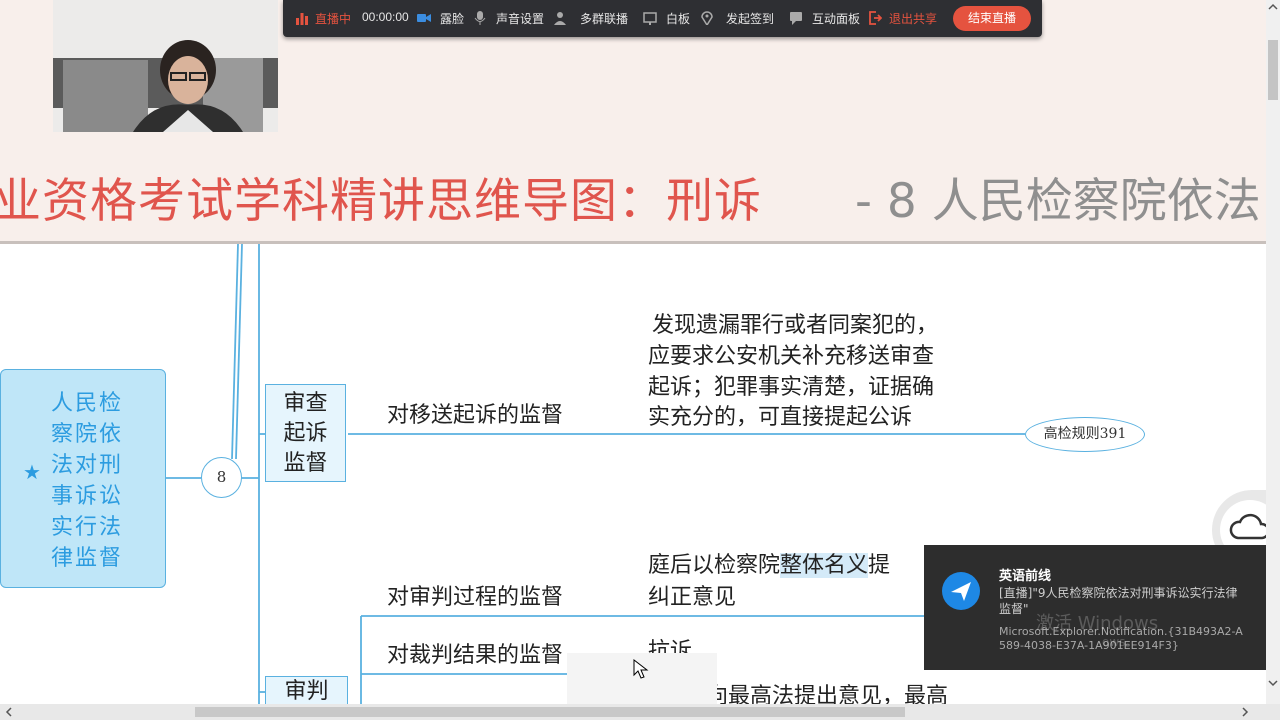 The image size is (1280, 720). Describe the element at coordinates (221, 477) in the screenshot. I see `chapter-number-node: 8` at that location.